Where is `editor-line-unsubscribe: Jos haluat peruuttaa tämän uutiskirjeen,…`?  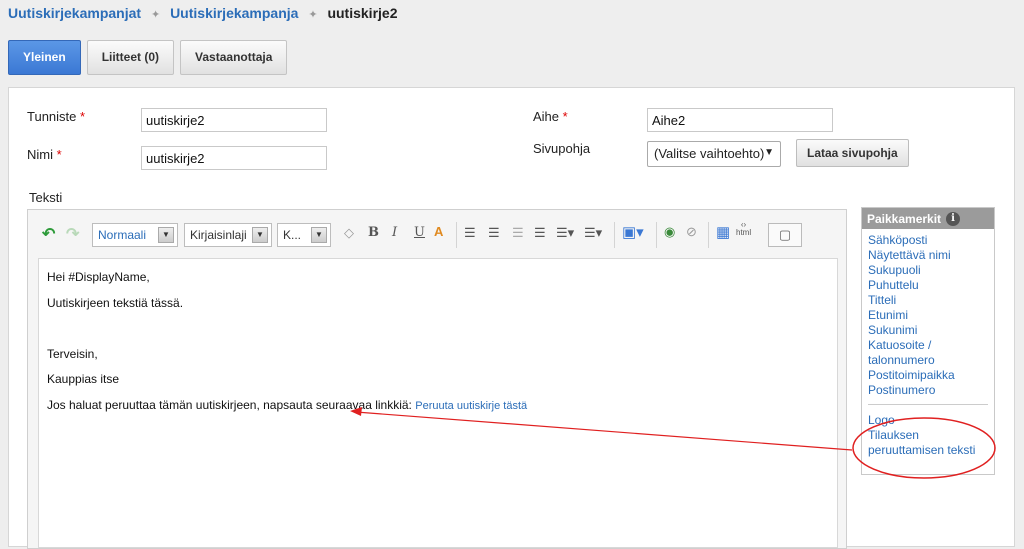 editor-line-unsubscribe: Jos haluat peruuttaa tämän uutiskirjeen,… is located at coordinates (287, 405).